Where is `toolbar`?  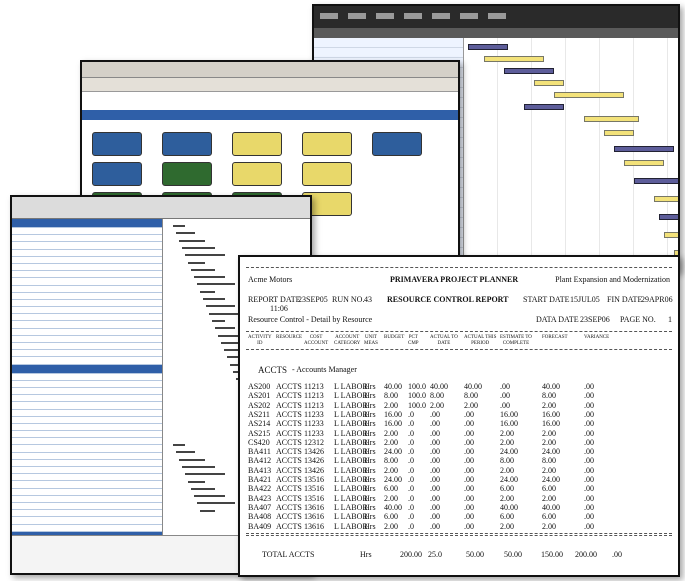 toolbar is located at coordinates (270, 85).